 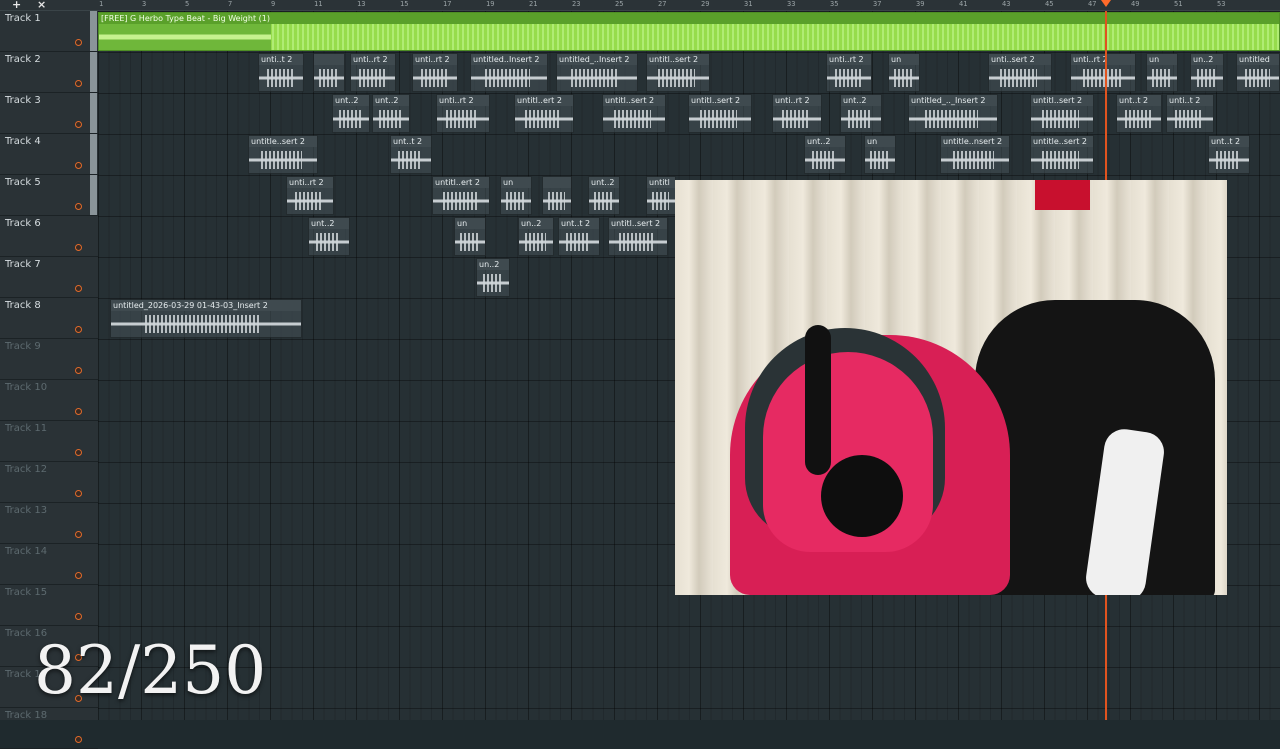 I want to click on track-name: Track 6, so click(x=23, y=223).